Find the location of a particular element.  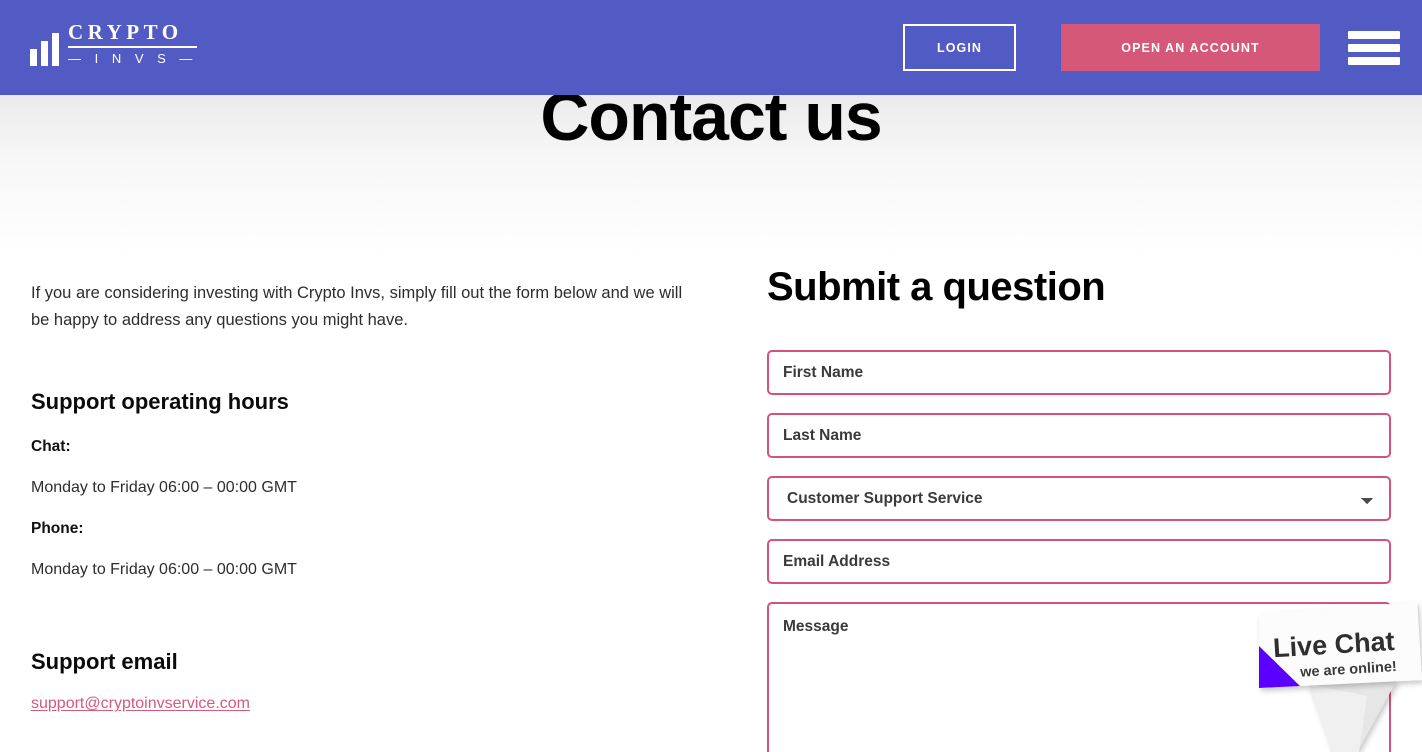

email-address-input is located at coordinates (1079, 561).